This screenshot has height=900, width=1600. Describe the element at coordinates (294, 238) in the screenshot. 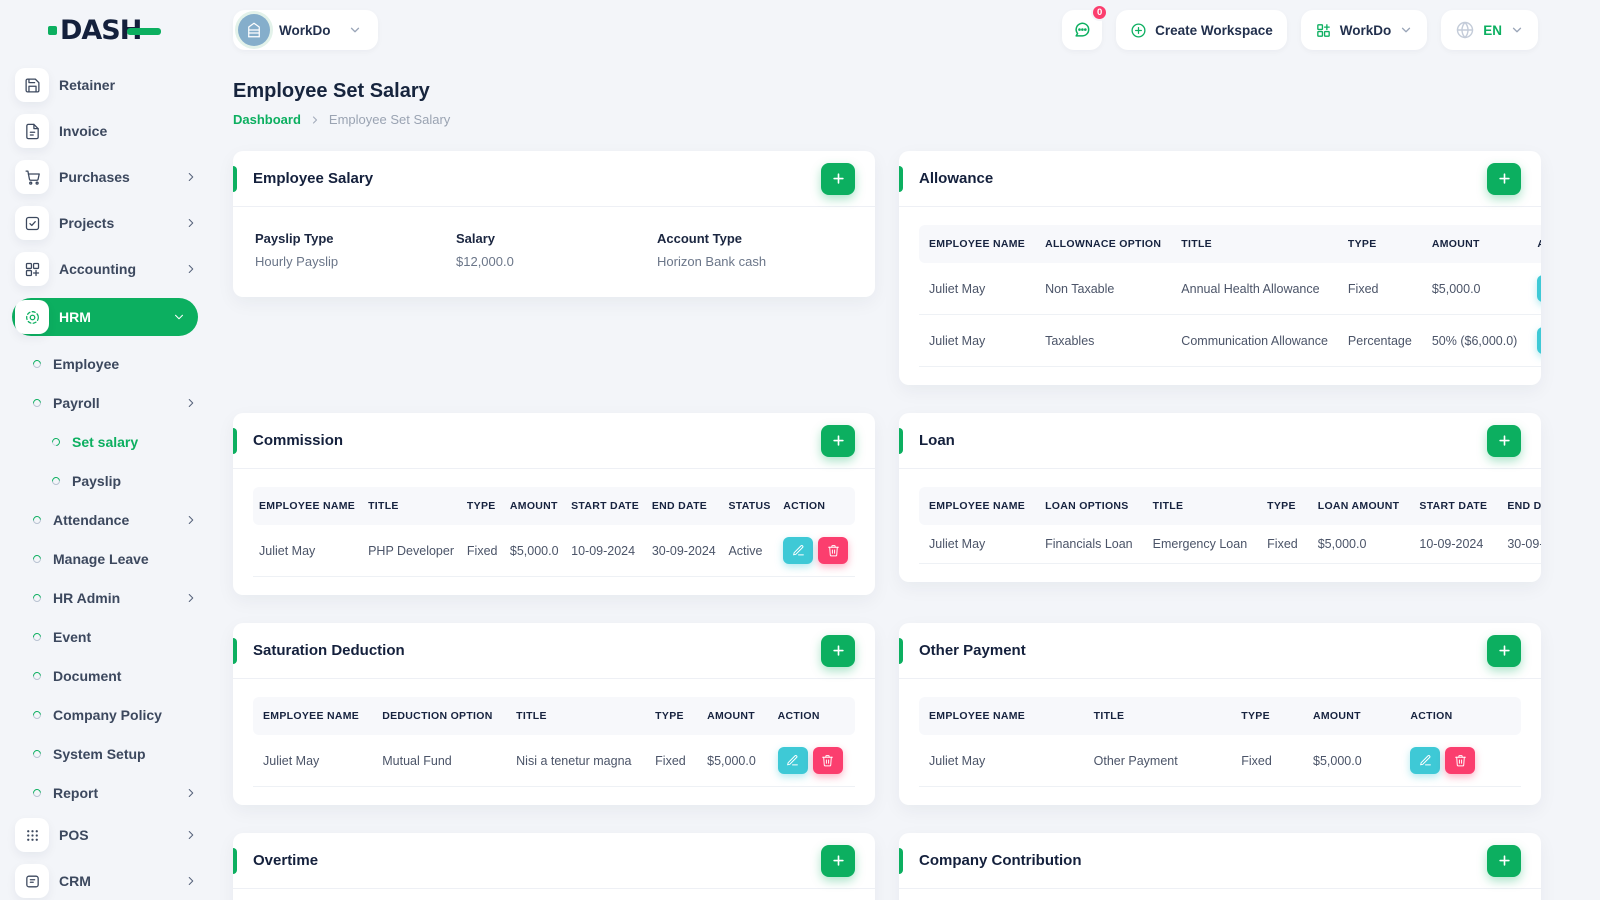

I see `field-label: Payslip Type` at that location.